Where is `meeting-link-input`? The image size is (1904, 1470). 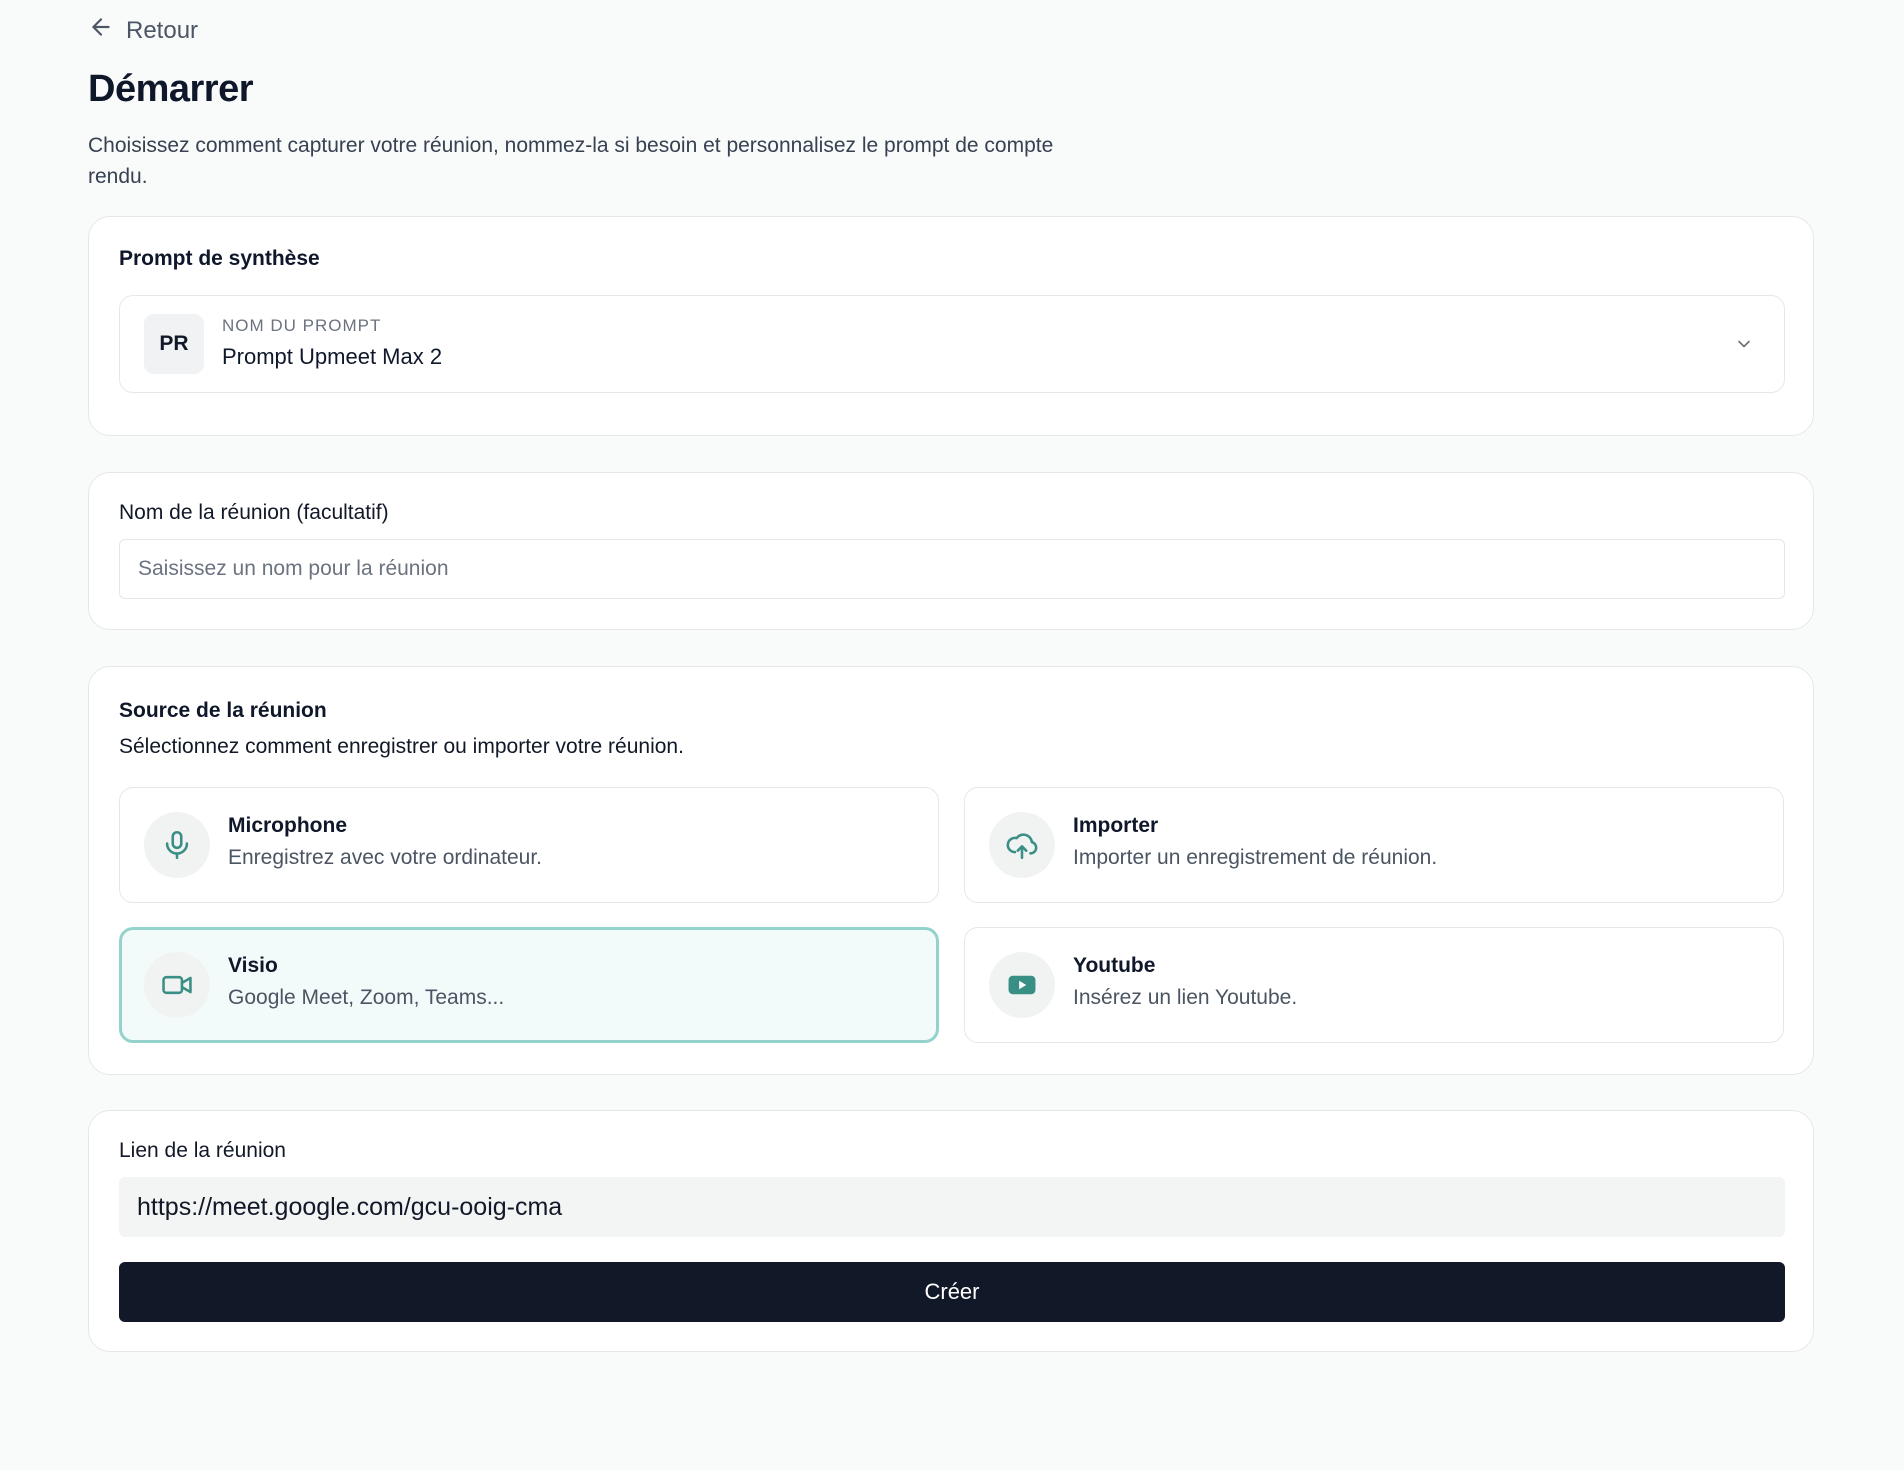
meeting-link-input is located at coordinates (952, 1207).